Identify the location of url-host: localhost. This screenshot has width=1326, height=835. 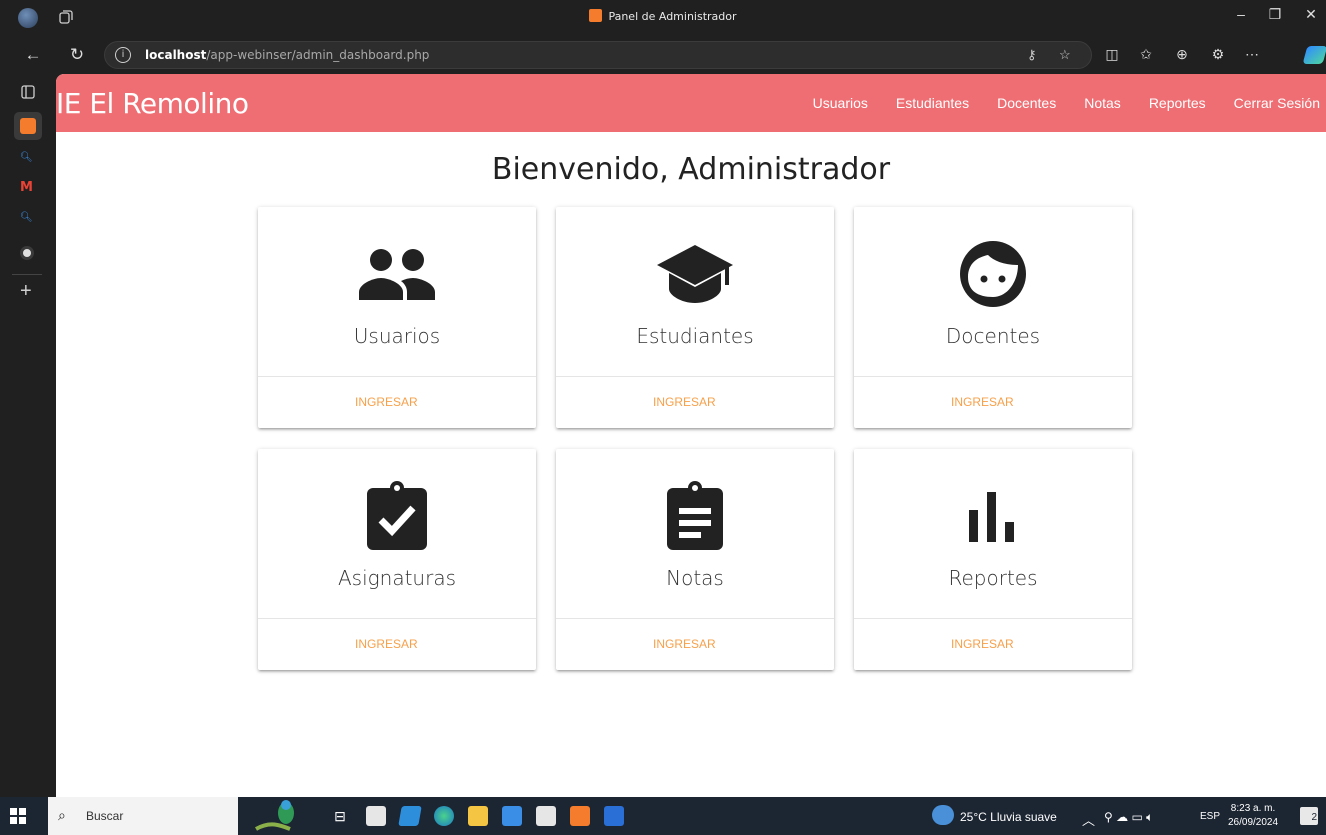
(176, 55).